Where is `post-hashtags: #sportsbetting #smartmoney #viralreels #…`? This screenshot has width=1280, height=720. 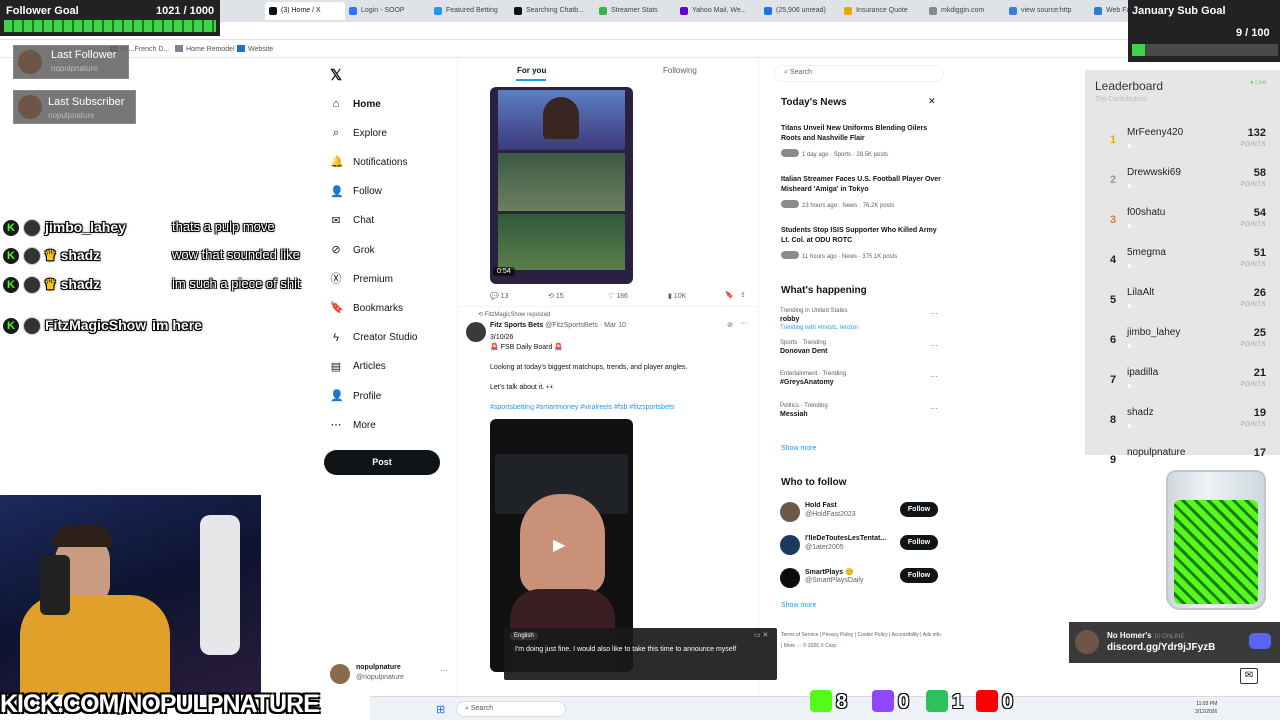 post-hashtags: #sportsbetting #smartmoney #viralreels #… is located at coordinates (620, 408).